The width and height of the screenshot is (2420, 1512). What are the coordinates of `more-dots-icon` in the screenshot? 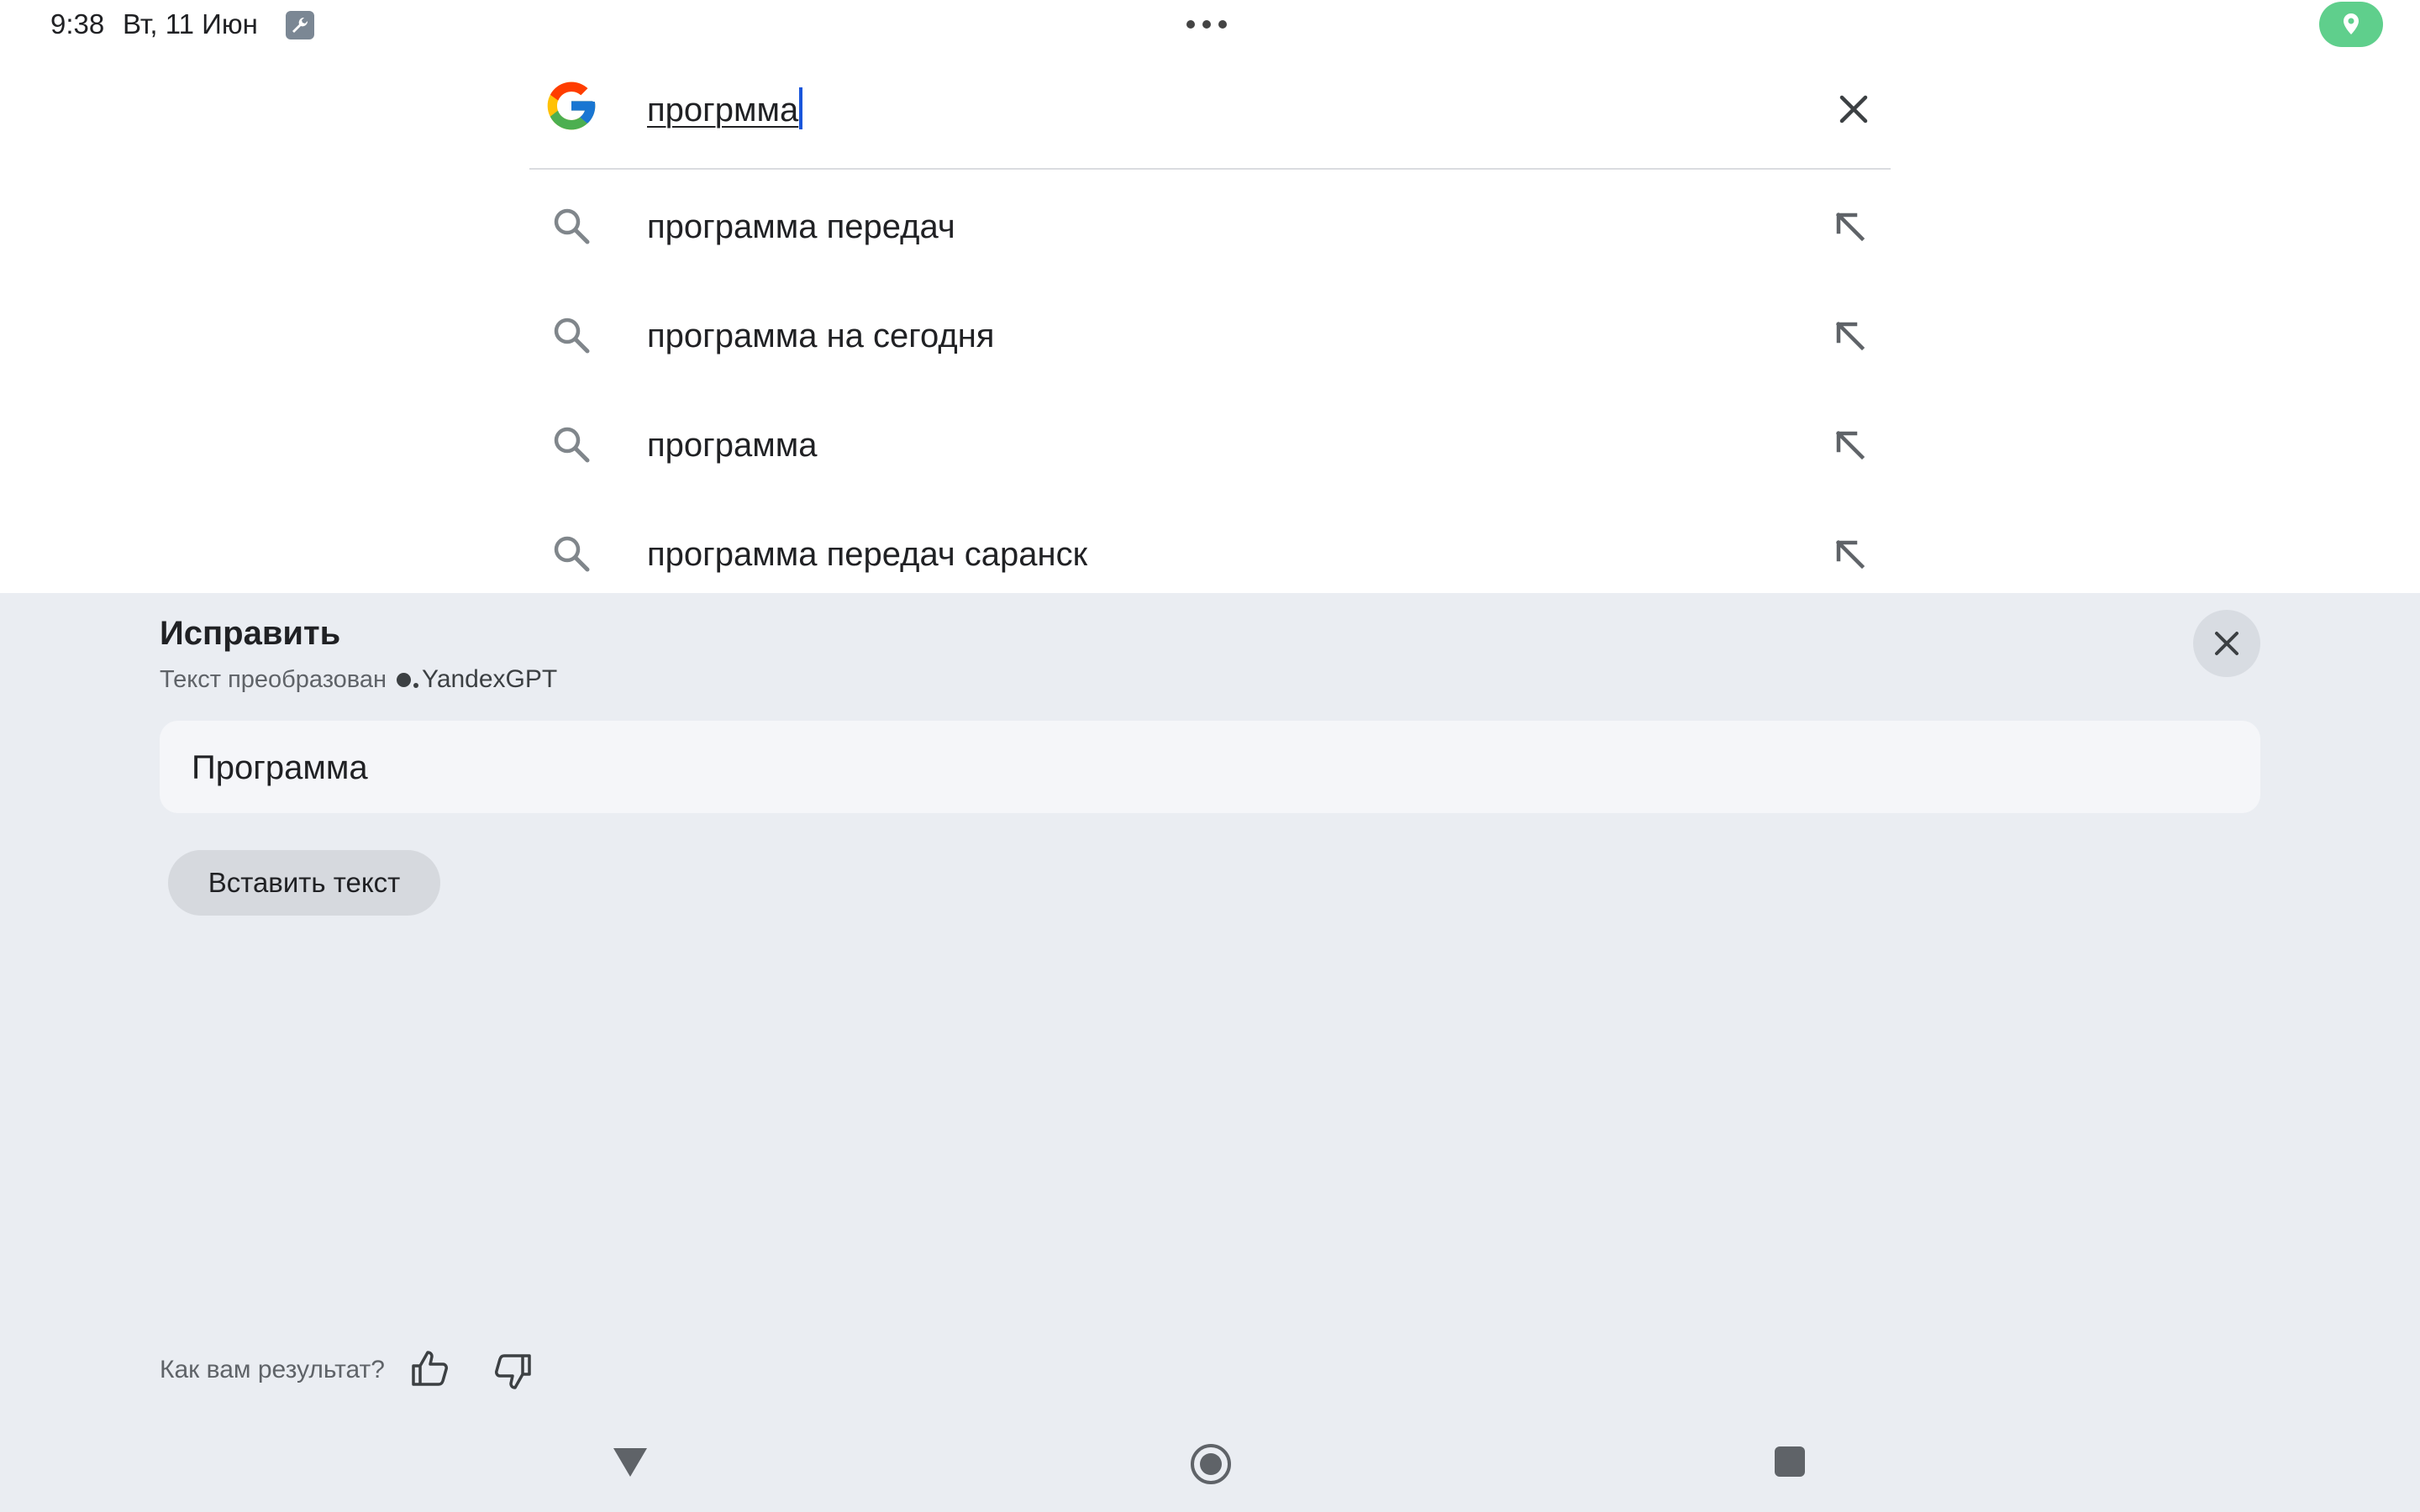 It's located at (1206, 24).